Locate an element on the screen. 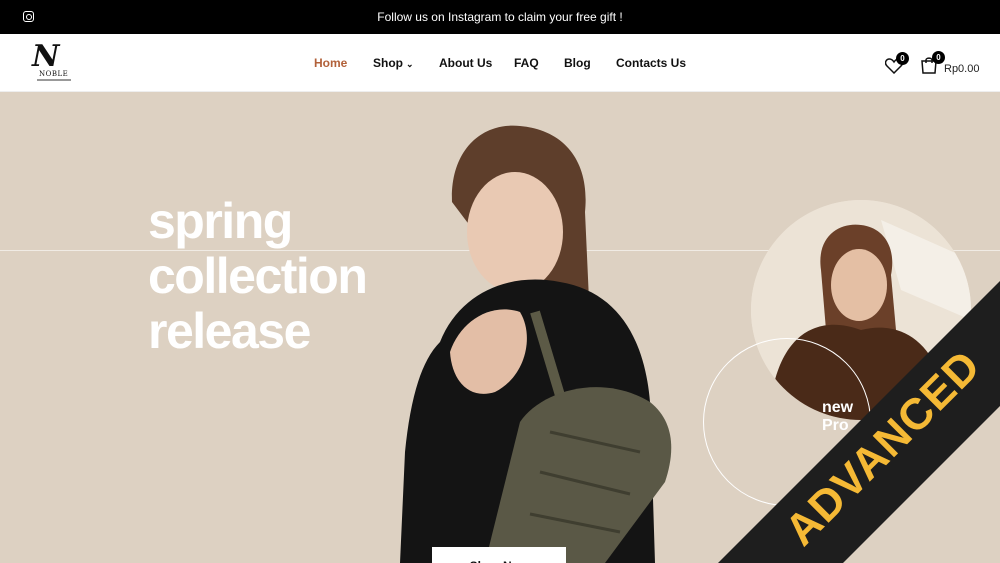 Image resolution: width=1000 pixels, height=563 pixels. cart-button: 0 is located at coordinates (932, 62).